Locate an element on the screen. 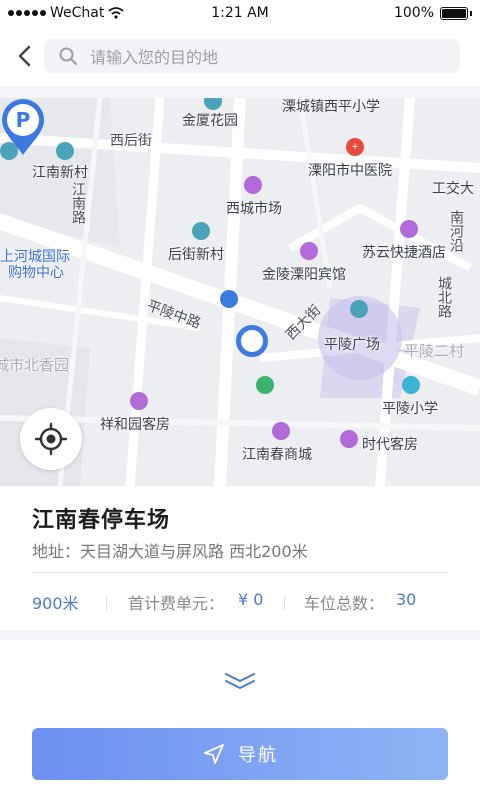 The height and width of the screenshot is (800, 480). map-label: 金厦花园 is located at coordinates (210, 121).